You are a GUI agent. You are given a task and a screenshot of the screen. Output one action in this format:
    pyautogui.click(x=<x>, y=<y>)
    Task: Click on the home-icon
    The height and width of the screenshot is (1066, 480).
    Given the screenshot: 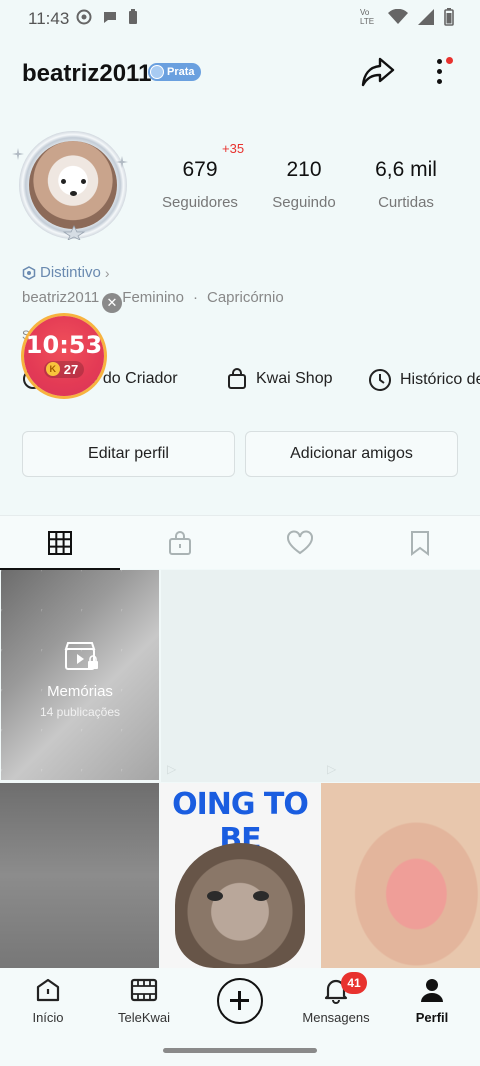 What is the action you would take?
    pyautogui.click(x=48, y=990)
    